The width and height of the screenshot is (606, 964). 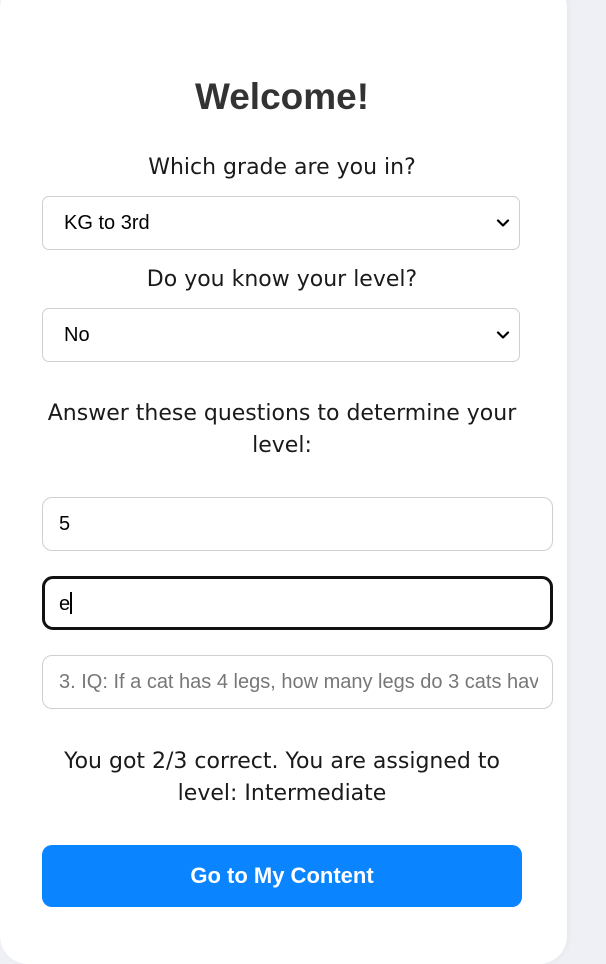 I want to click on grade-select: KG to 3rd, so click(x=281, y=223).